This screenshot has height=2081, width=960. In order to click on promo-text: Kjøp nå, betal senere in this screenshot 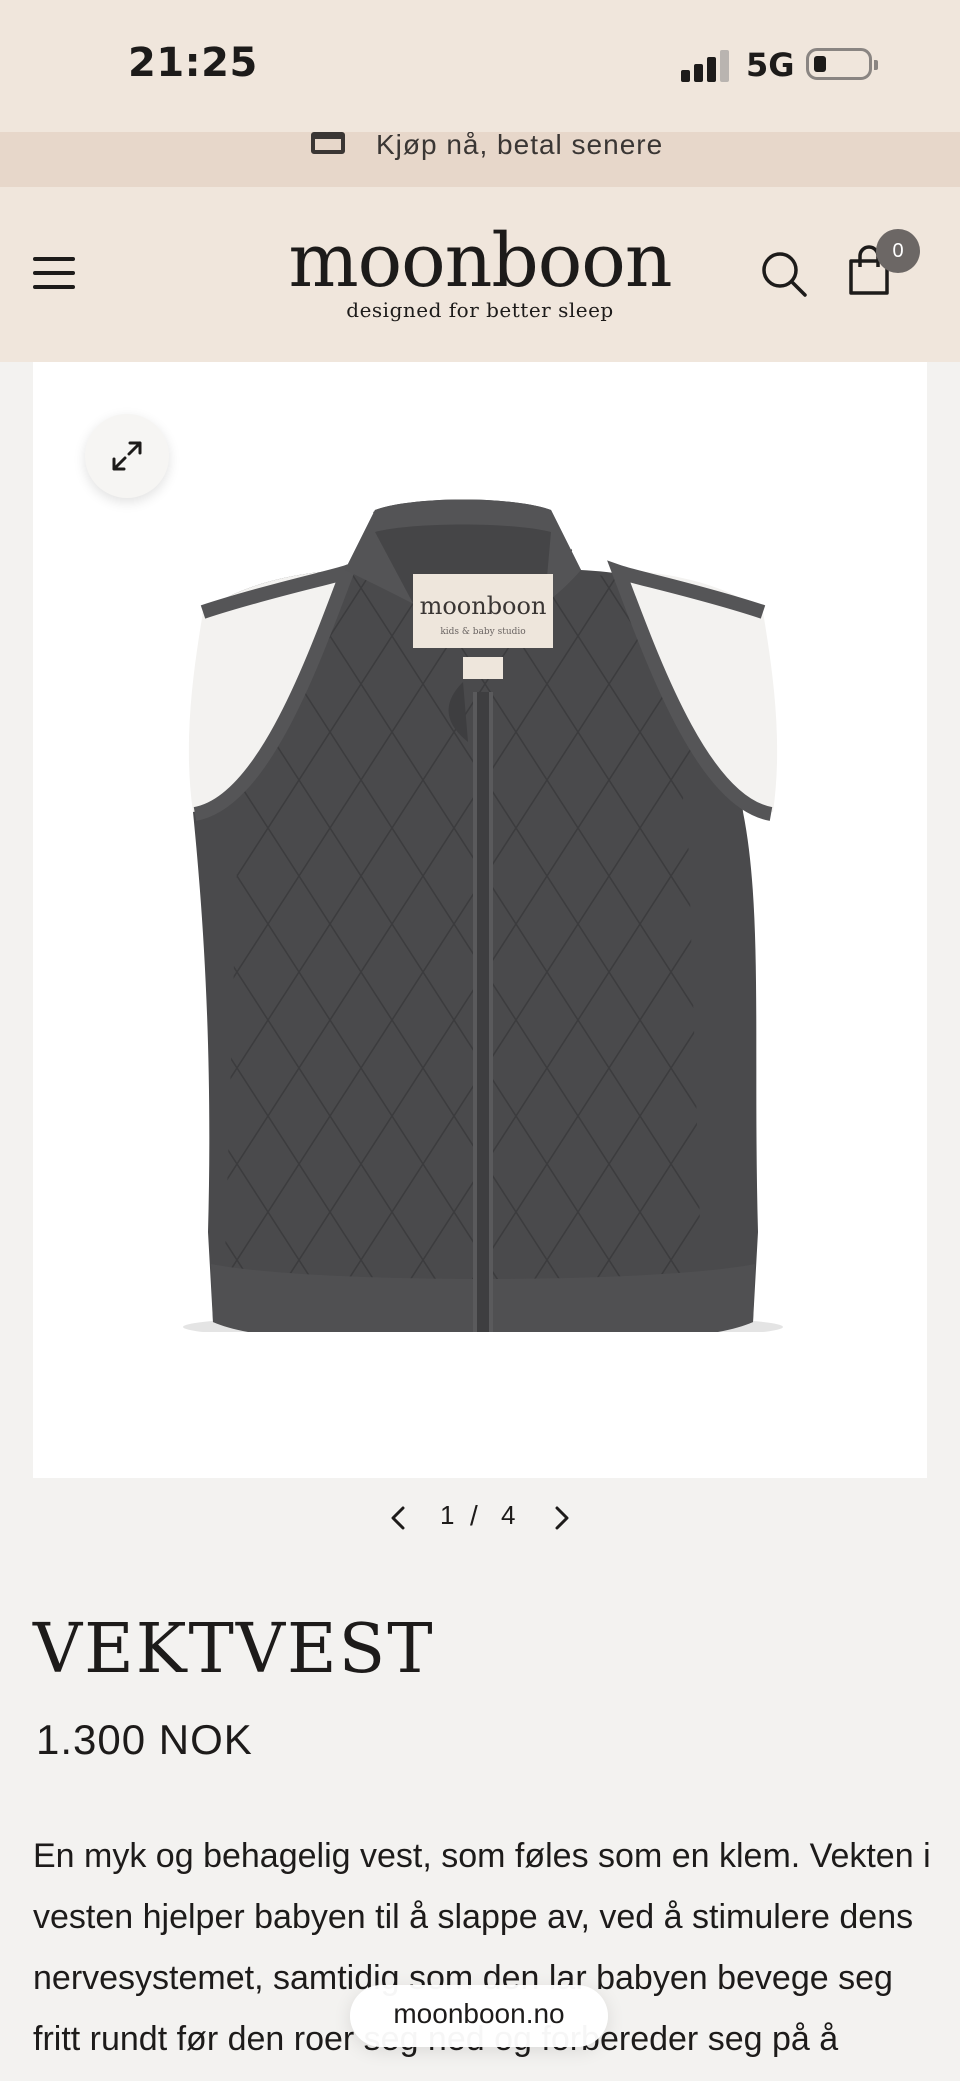, I will do `click(520, 146)`.